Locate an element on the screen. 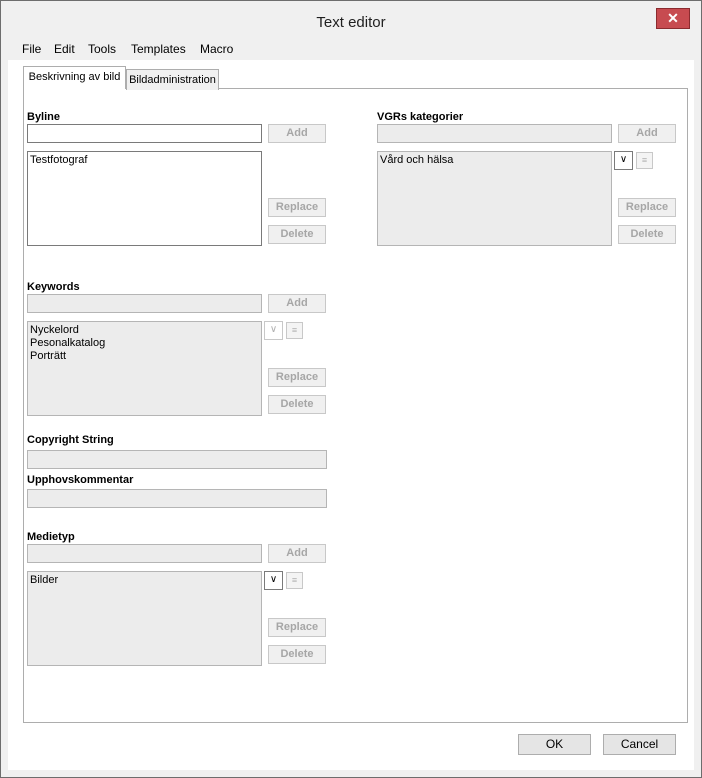 The width and height of the screenshot is (702, 778). keywords-sort-button: ≡ is located at coordinates (294, 330).